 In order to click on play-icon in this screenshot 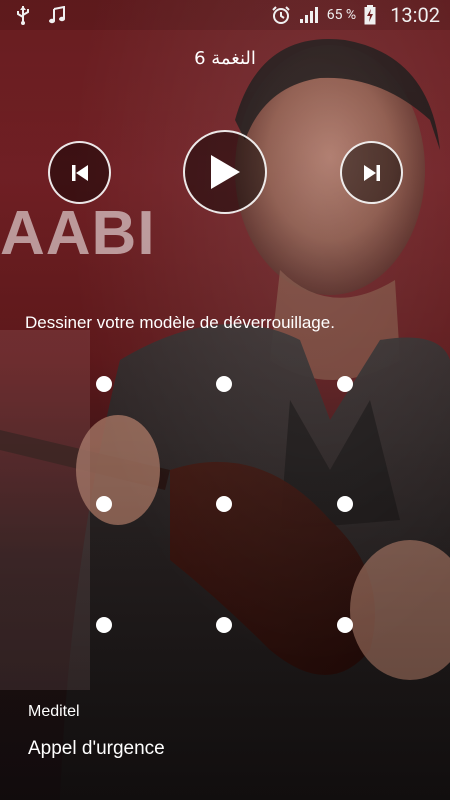, I will do `click(225, 172)`.